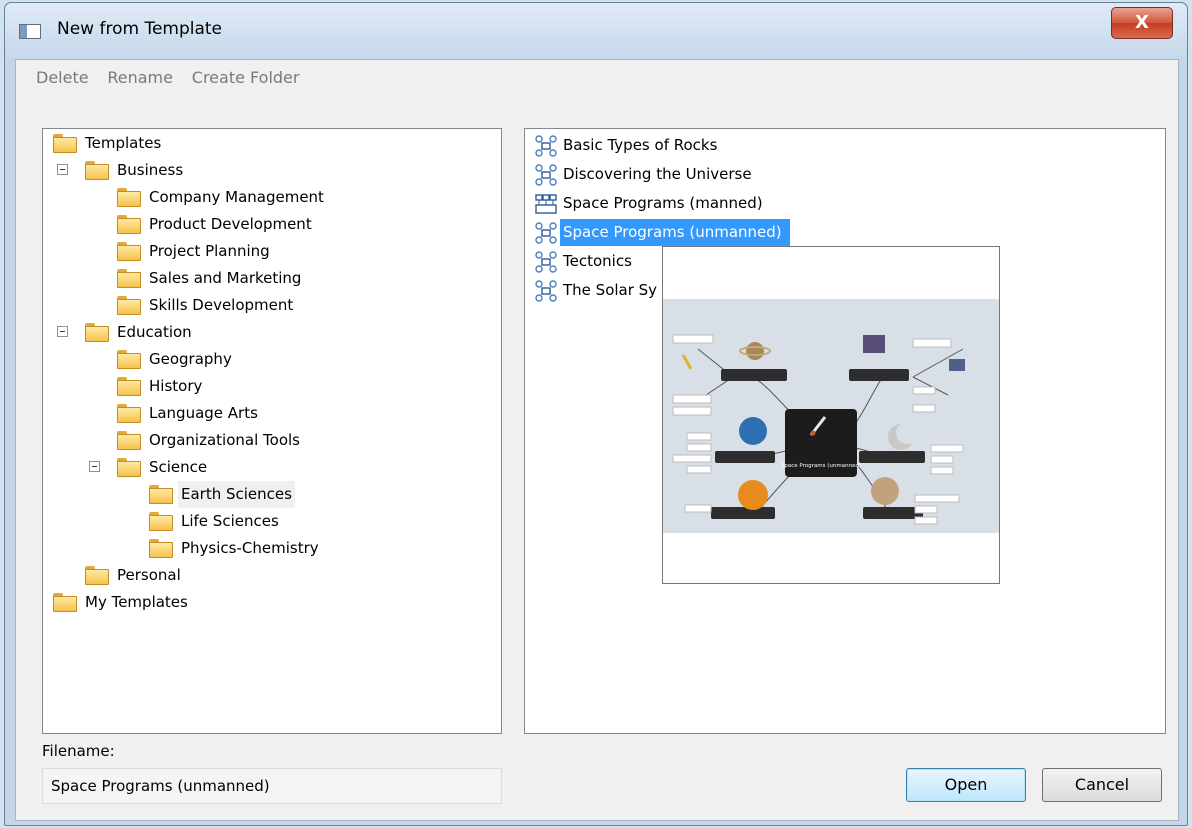 The image size is (1192, 828). What do you see at coordinates (176, 386) in the screenshot?
I see `tree-item-label: History` at bounding box center [176, 386].